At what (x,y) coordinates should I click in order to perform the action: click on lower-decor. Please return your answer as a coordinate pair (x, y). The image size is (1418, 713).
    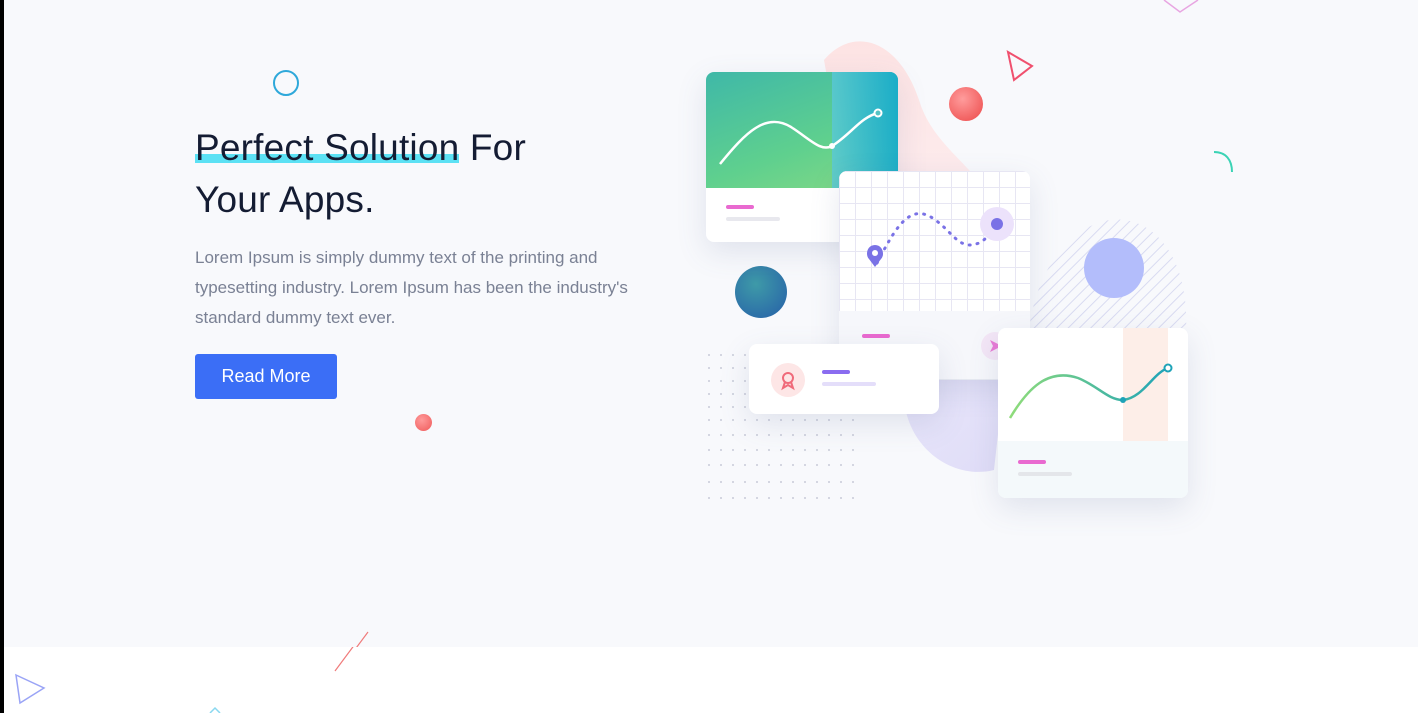
    Looking at the image, I should click on (184, 680).